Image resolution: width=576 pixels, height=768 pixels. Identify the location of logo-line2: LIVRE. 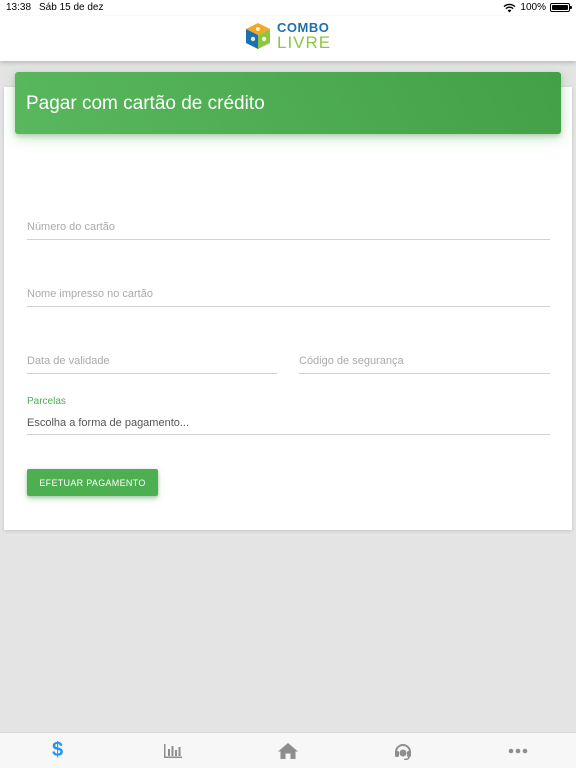
(304, 42).